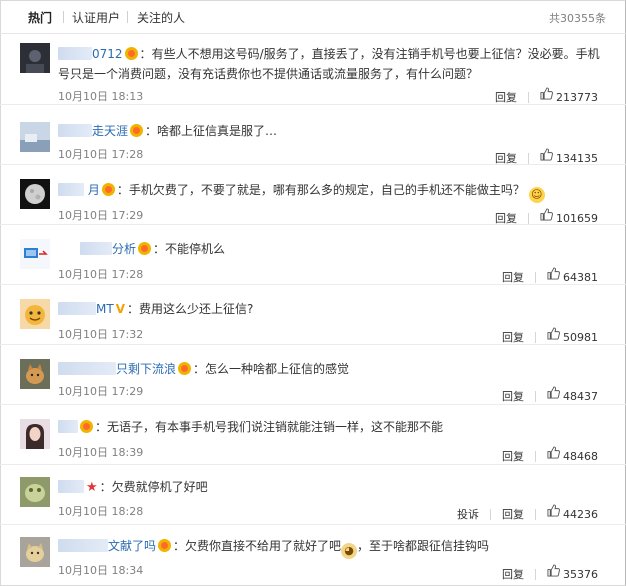  Describe the element at coordinates (580, 277) in the screenshot. I see `like-count: 64381` at that location.